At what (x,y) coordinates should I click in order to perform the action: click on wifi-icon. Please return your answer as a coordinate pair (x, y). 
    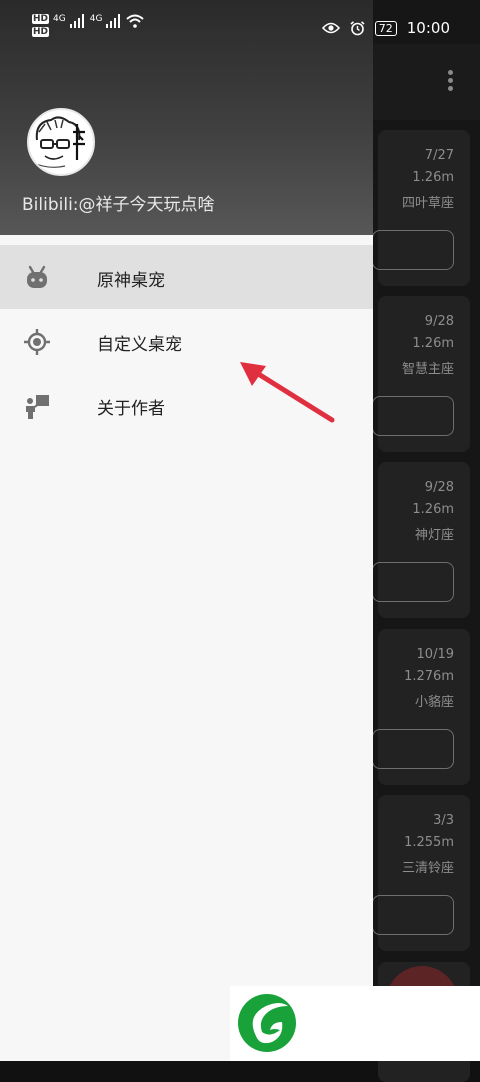
    Looking at the image, I should click on (135, 21).